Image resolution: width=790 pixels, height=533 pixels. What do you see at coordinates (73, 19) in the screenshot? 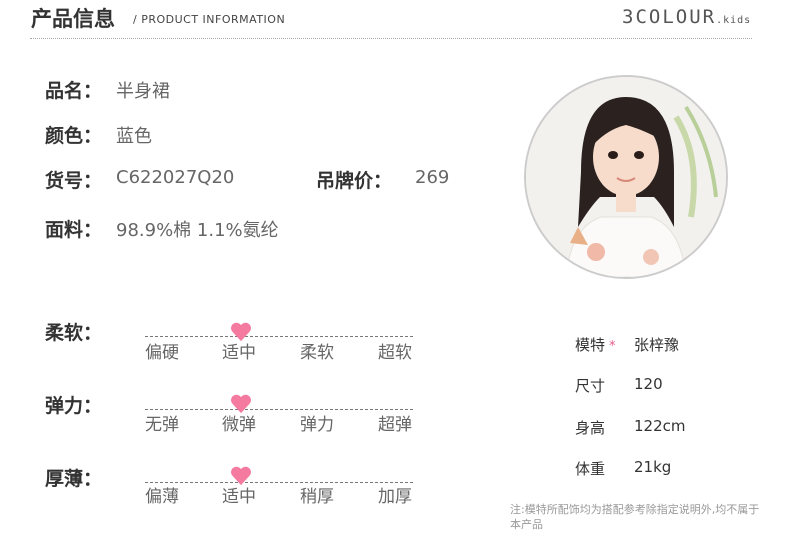
I see `page-title: 产品信息` at bounding box center [73, 19].